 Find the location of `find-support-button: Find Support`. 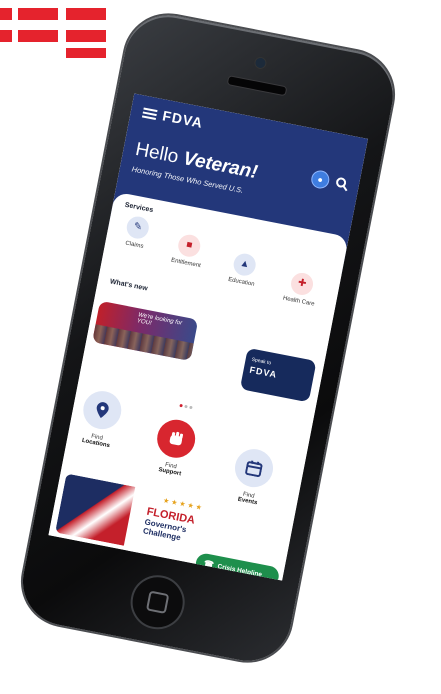

find-support-button: Find Support is located at coordinates (175, 448).